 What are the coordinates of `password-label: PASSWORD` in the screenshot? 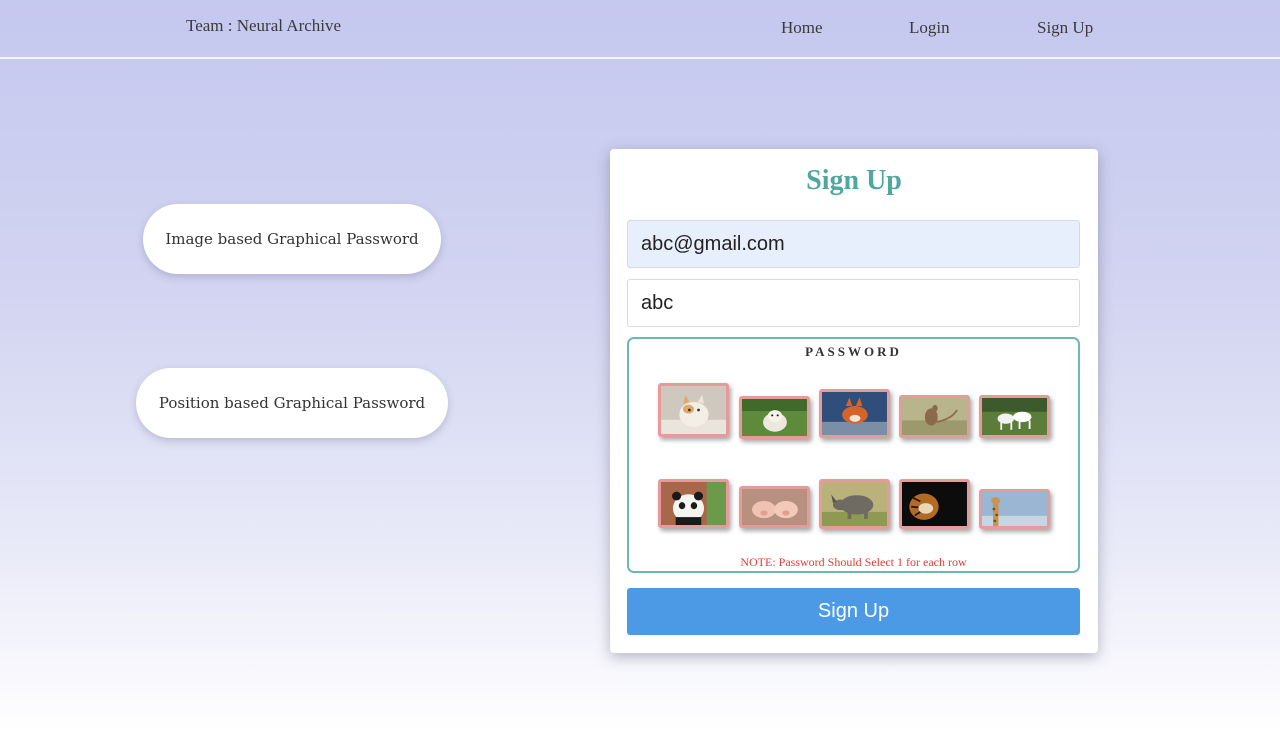 It's located at (853, 351).